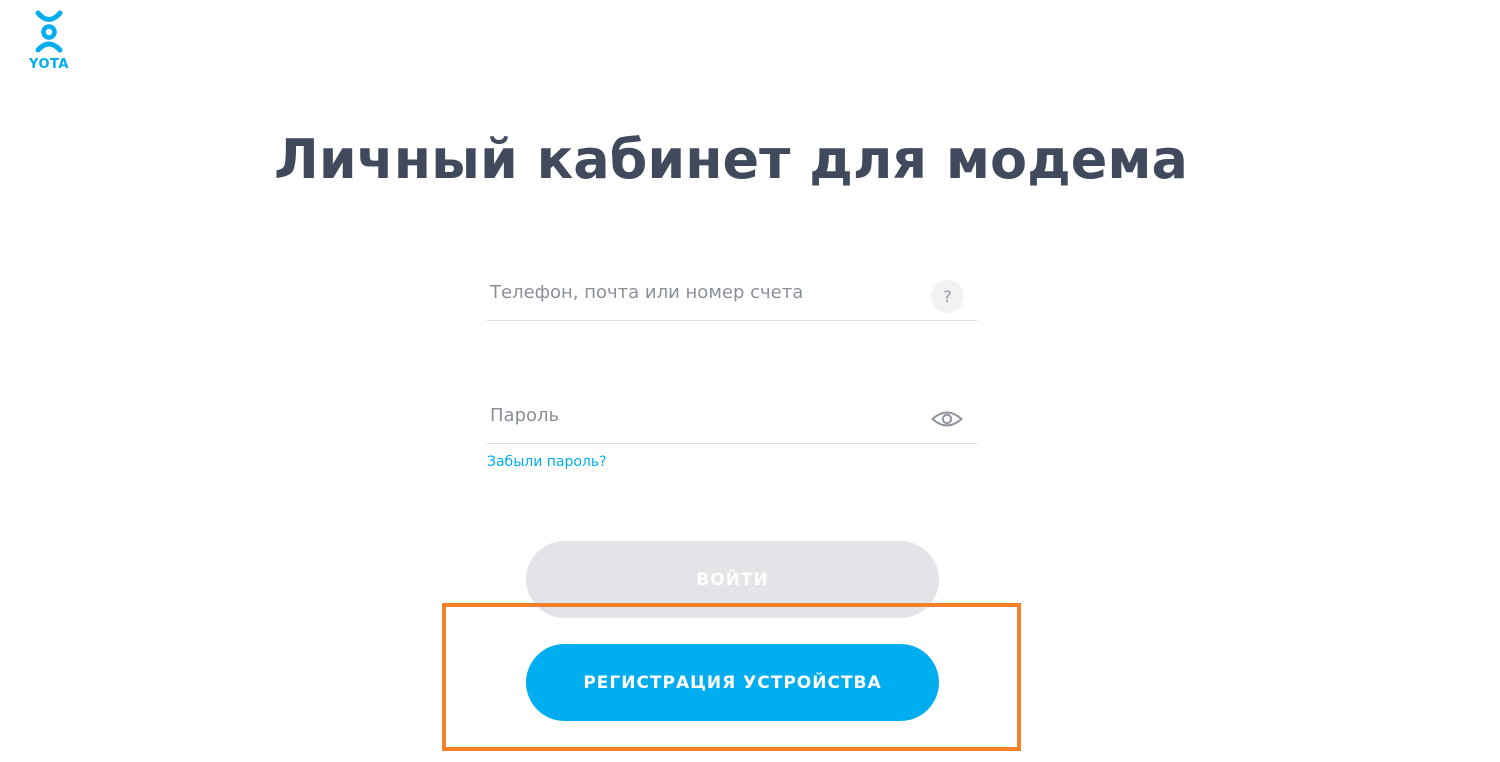 Image resolution: width=1500 pixels, height=762 pixels. What do you see at coordinates (700, 415) in the screenshot?
I see `password-input` at bounding box center [700, 415].